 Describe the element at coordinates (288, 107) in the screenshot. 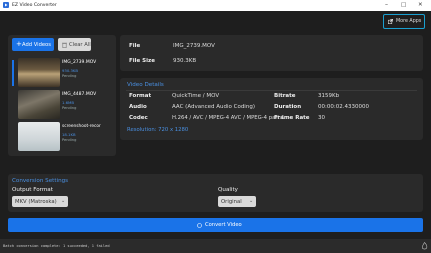

I see `duration-label: Duration` at that location.